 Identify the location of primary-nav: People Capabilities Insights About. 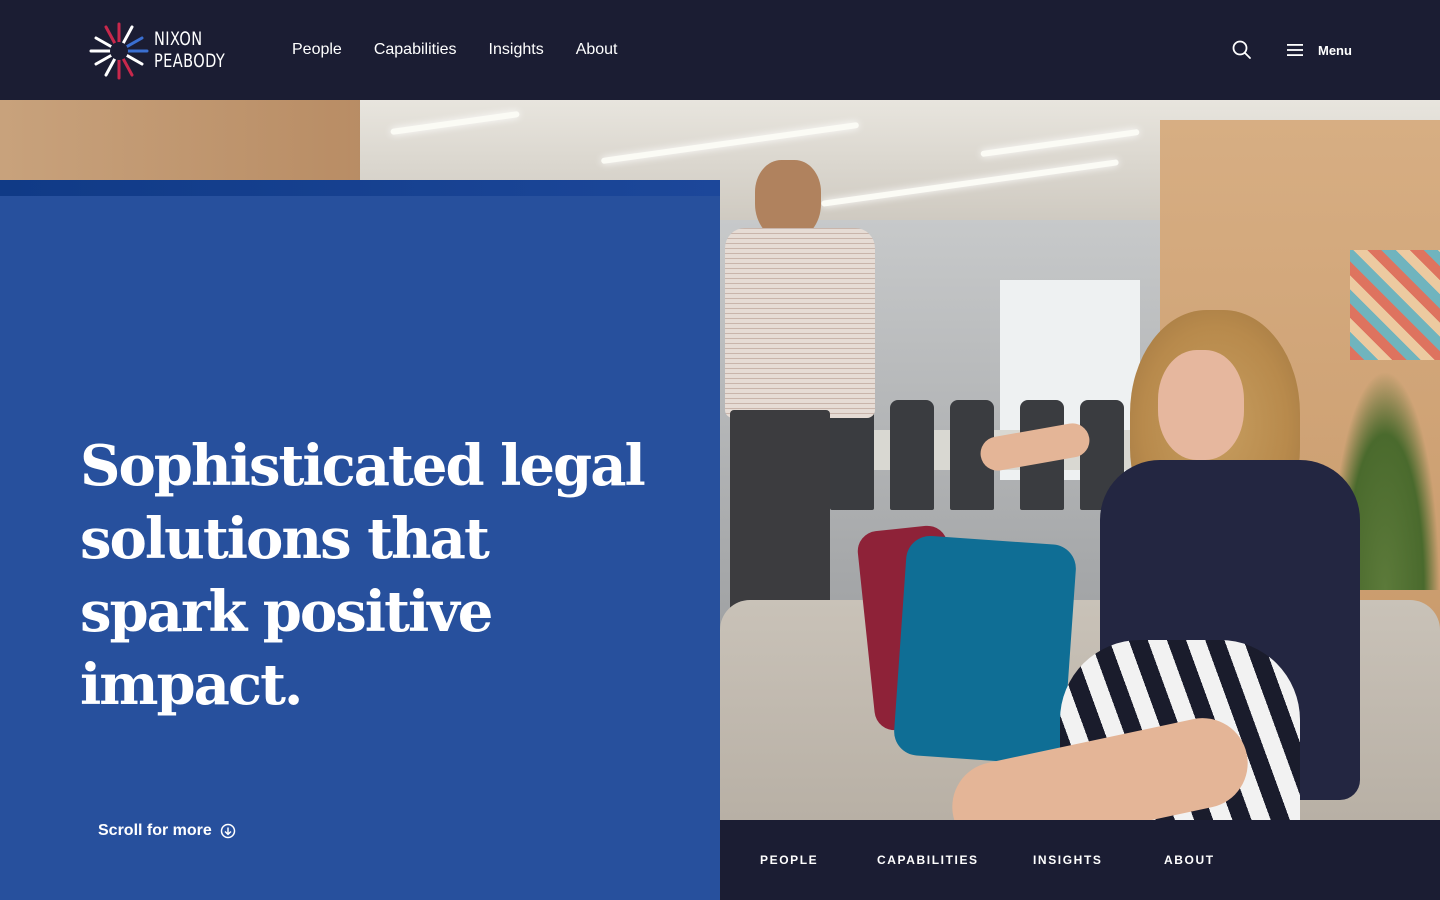
(455, 50).